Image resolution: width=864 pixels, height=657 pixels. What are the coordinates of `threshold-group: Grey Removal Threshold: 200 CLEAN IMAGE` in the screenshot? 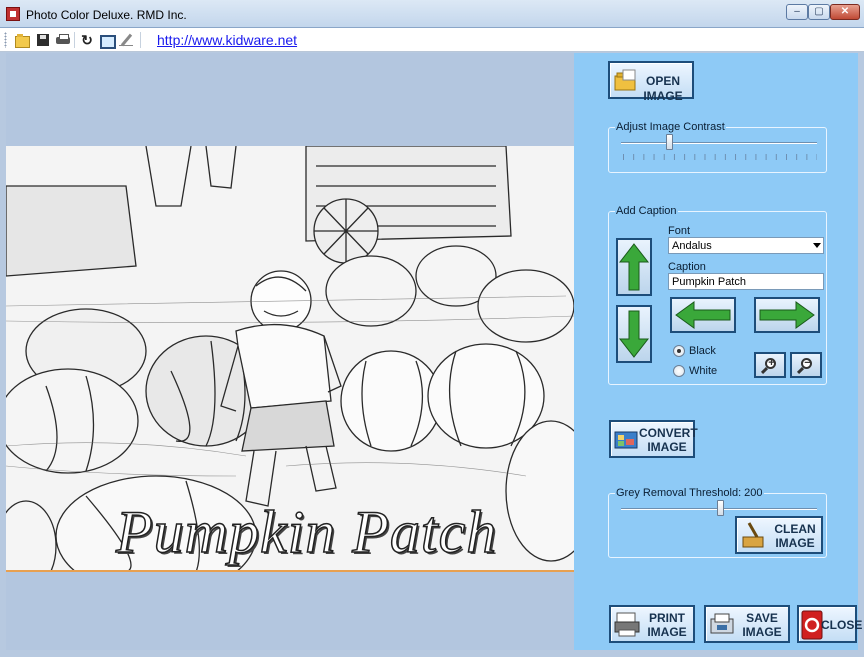 It's located at (717, 522).